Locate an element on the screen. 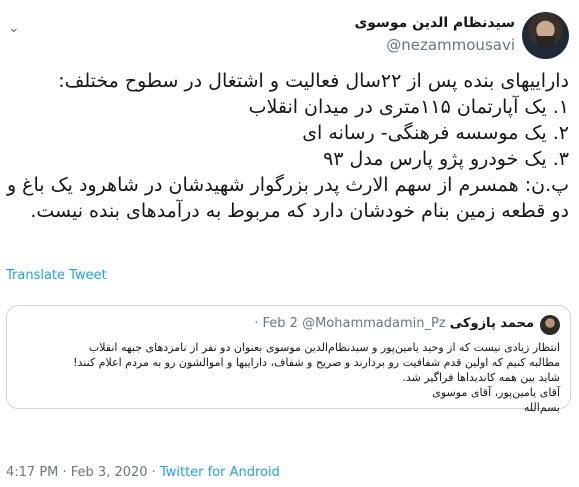 This screenshot has height=487, width=579. quoted-author-name: محمد پازوکی is located at coordinates (491, 323).